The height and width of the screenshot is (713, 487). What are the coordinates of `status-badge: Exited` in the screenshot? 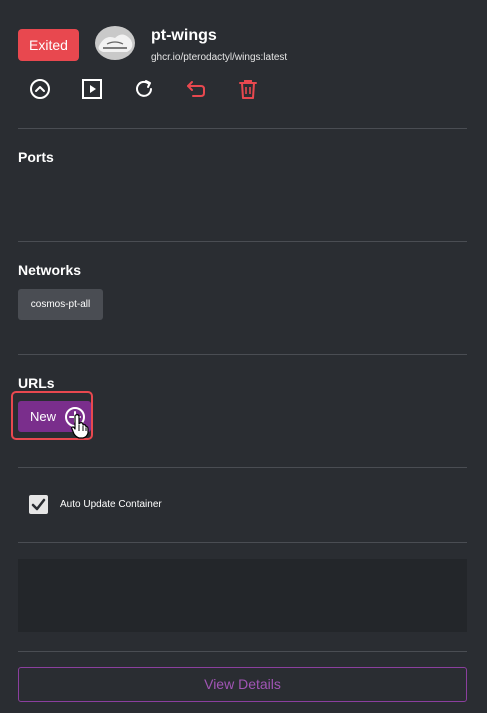 It's located at (48, 45).